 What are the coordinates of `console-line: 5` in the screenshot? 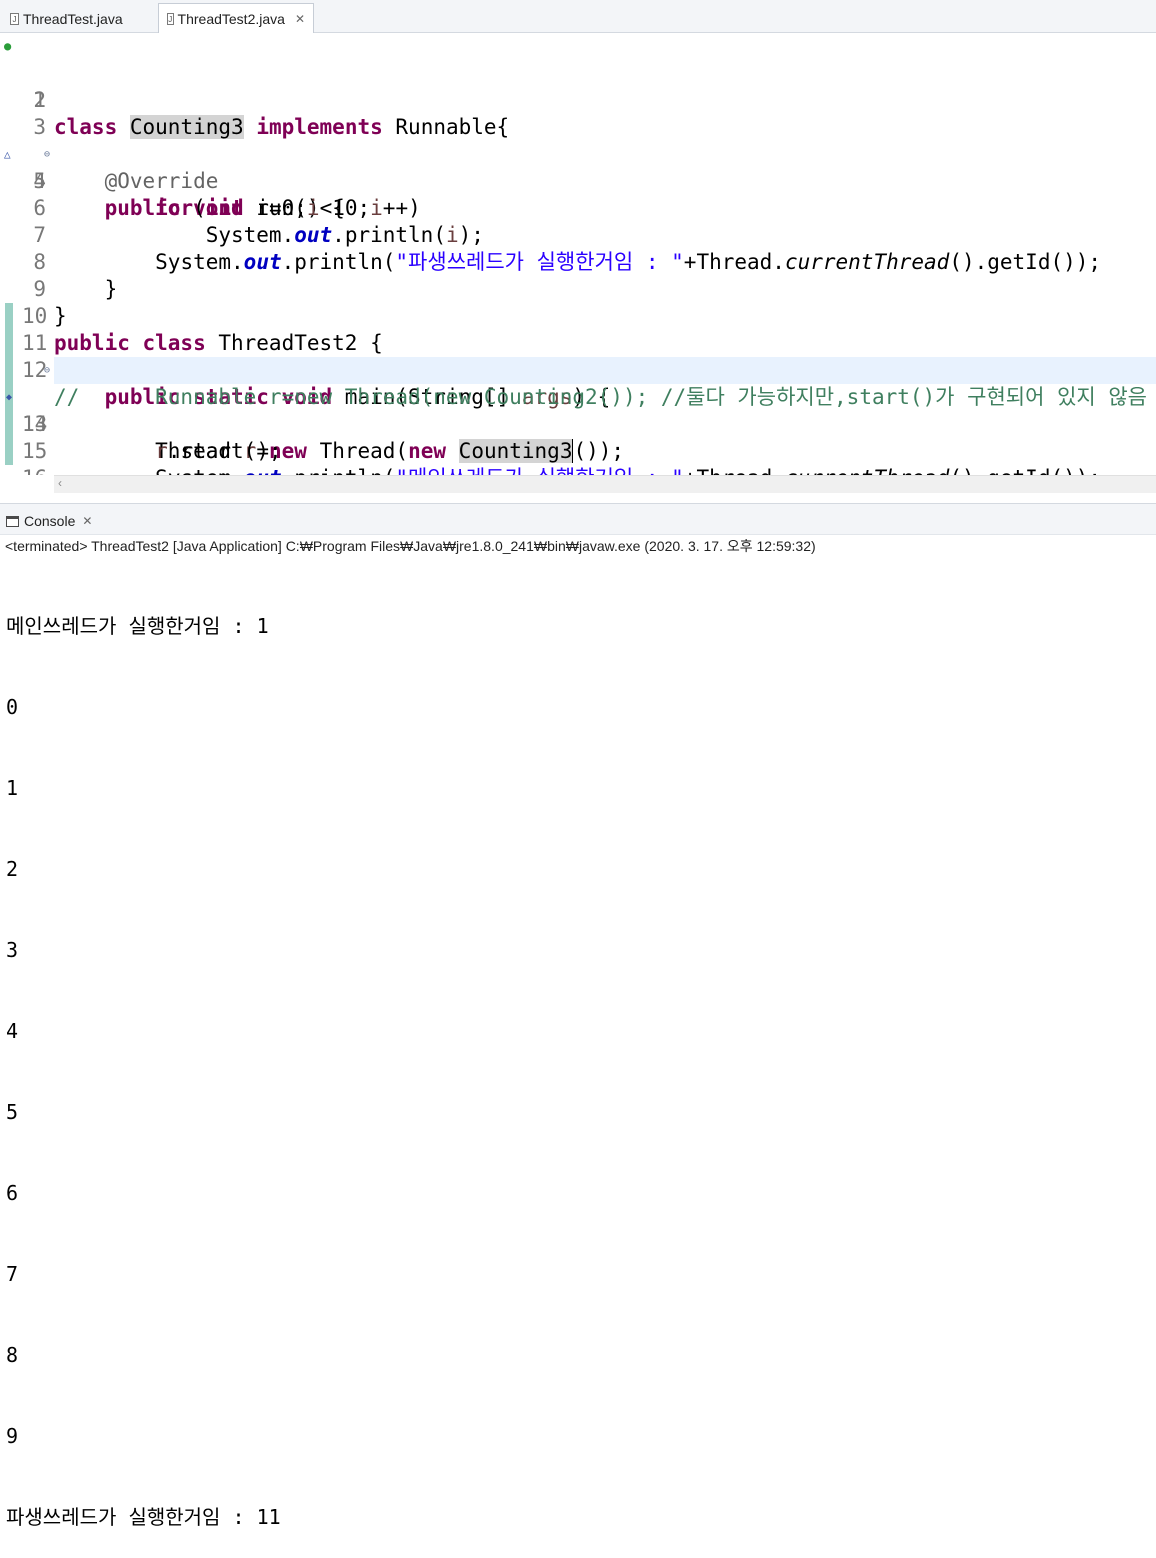 It's located at (12, 1112).